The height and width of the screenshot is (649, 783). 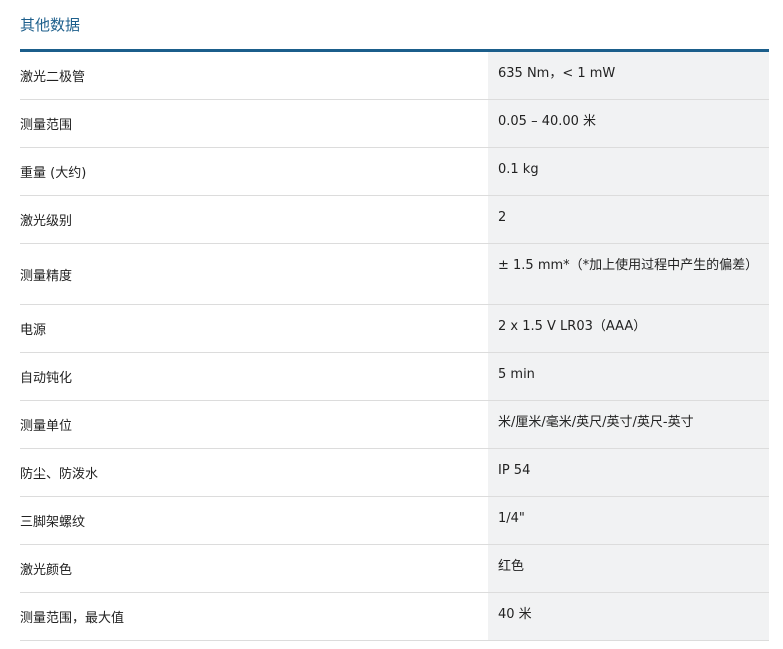 What do you see at coordinates (394, 172) in the screenshot?
I see `spec-row: 重量 (大约) 0.1 kg` at bounding box center [394, 172].